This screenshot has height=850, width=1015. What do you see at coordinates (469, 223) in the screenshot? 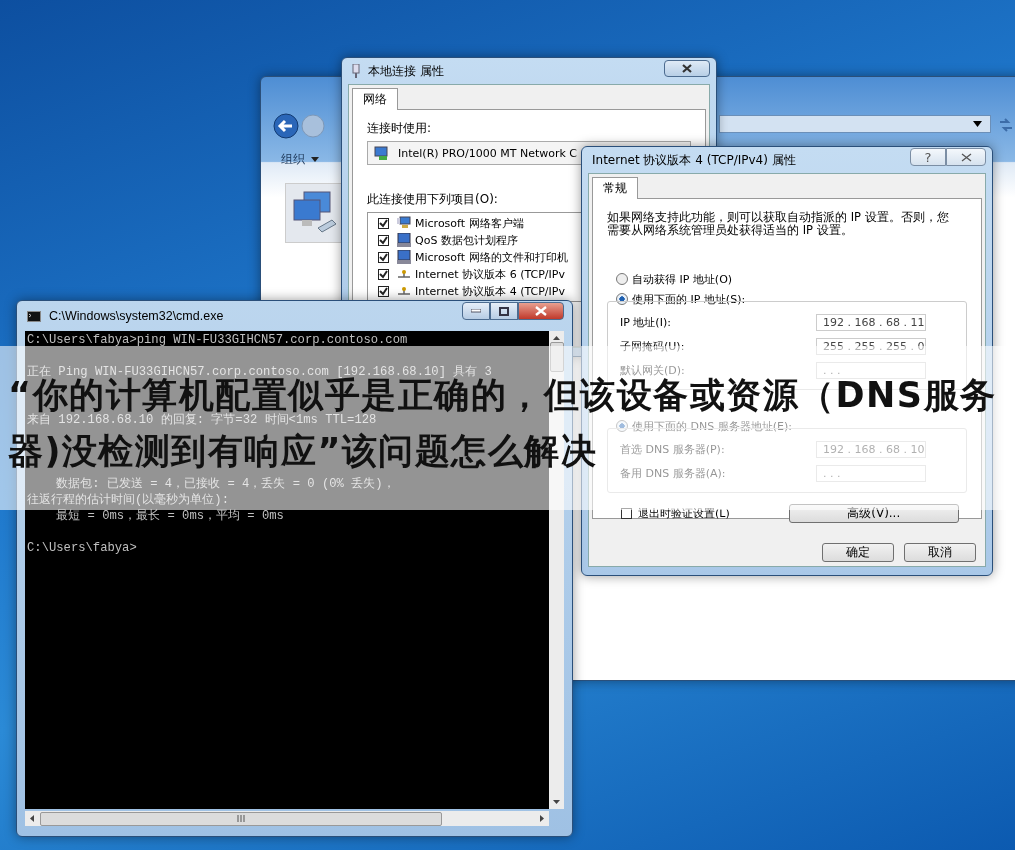
I see `component-label: Microsoft 网络客户端` at bounding box center [469, 223].